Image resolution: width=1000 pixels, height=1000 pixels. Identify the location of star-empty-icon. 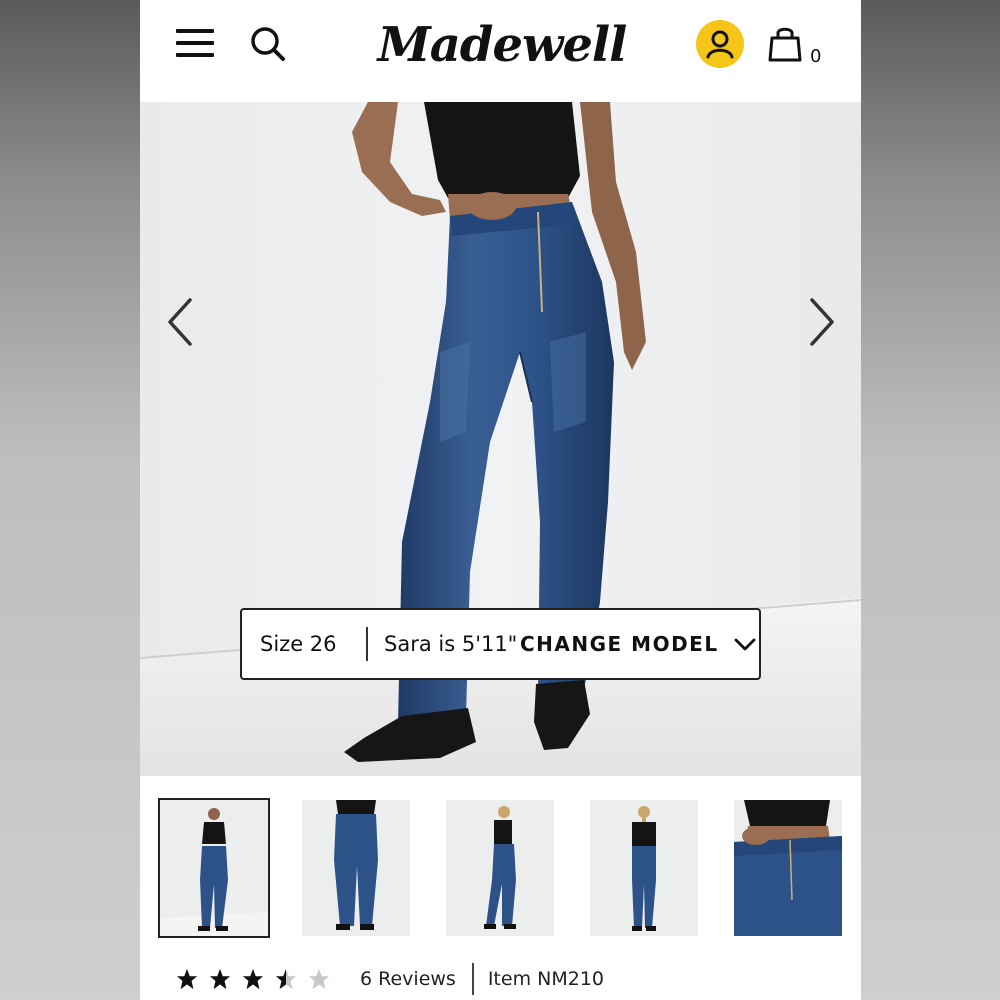
(319, 979).